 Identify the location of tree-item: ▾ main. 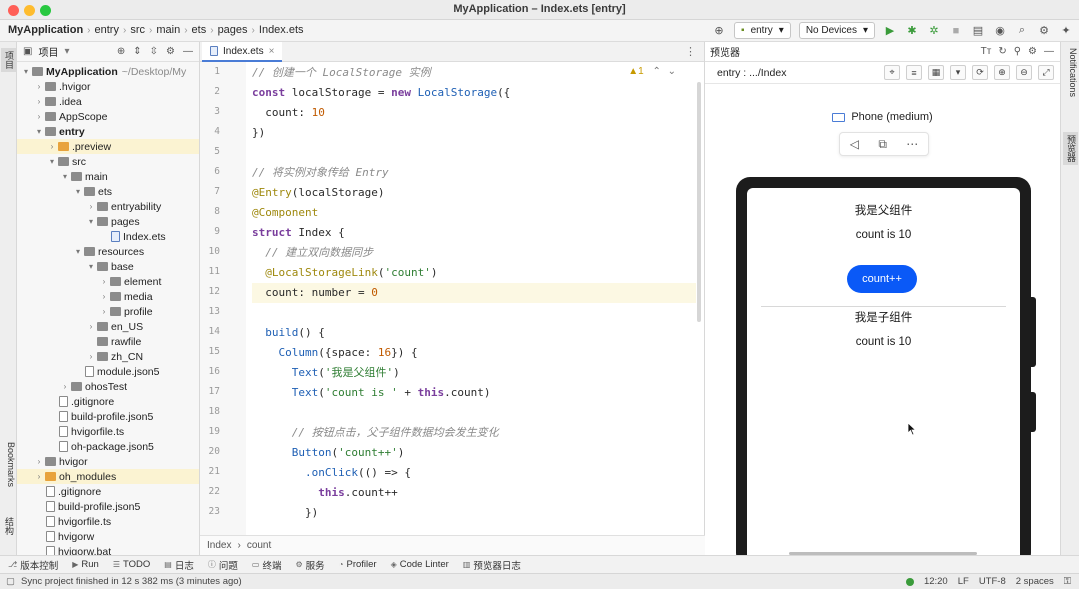
(108, 176).